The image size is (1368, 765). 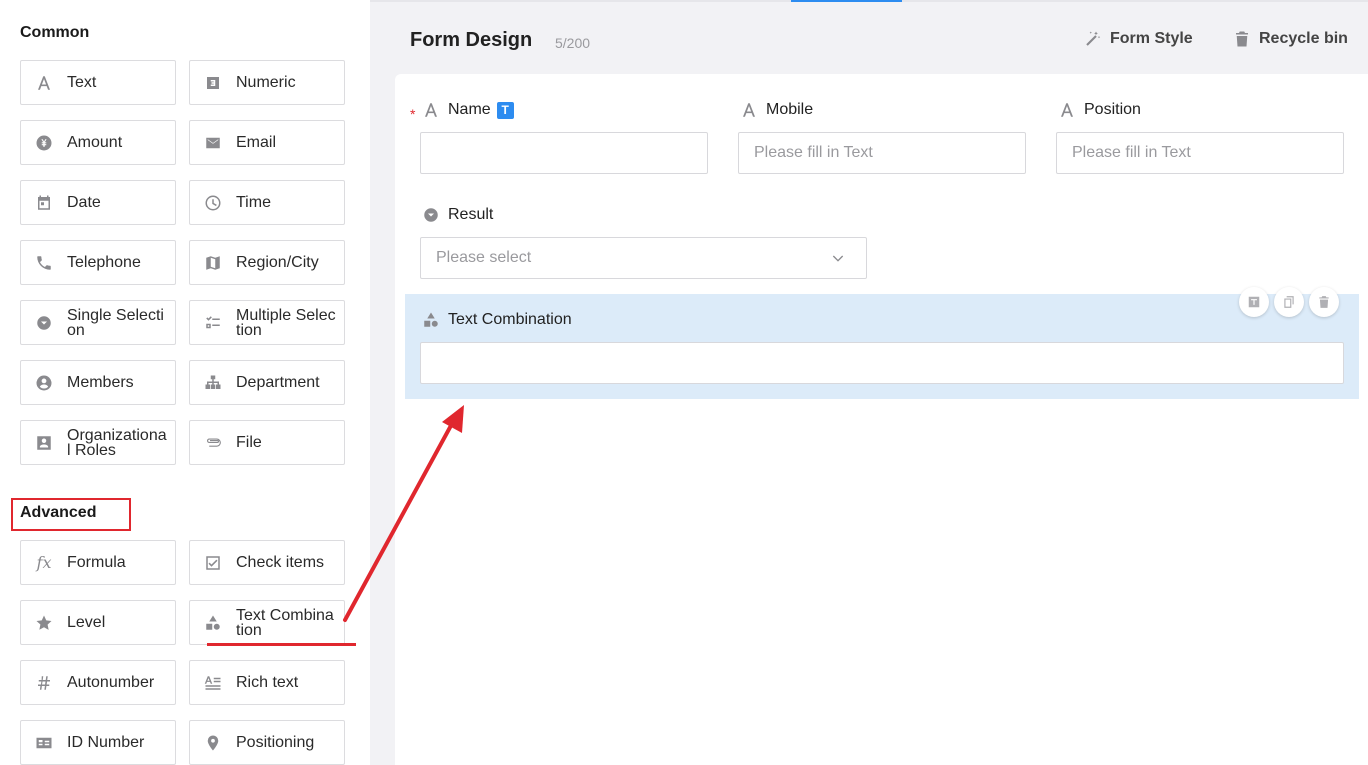 I want to click on component-text: Text, so click(x=98, y=82).